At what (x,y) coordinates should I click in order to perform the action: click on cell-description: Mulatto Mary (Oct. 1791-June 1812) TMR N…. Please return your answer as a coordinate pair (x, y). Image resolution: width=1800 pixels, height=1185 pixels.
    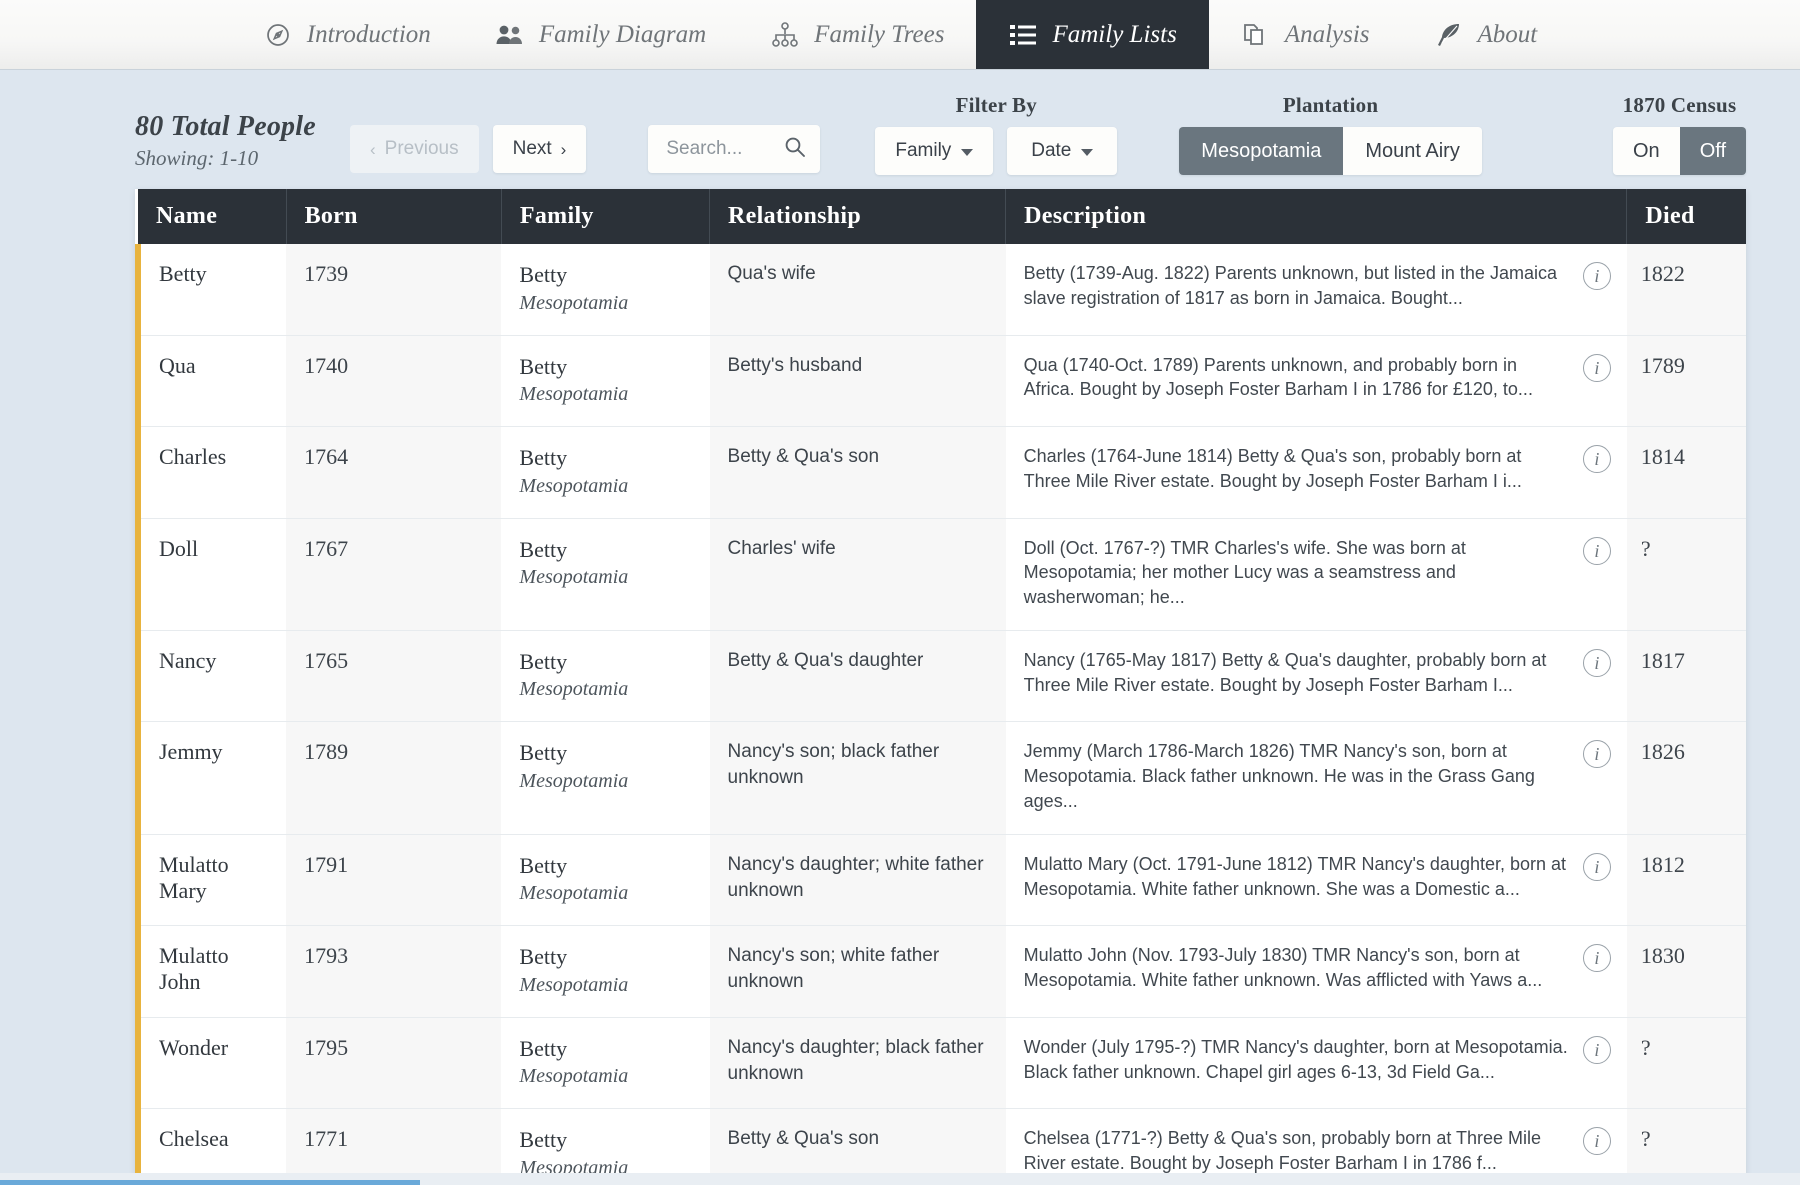
    Looking at the image, I should click on (1316, 880).